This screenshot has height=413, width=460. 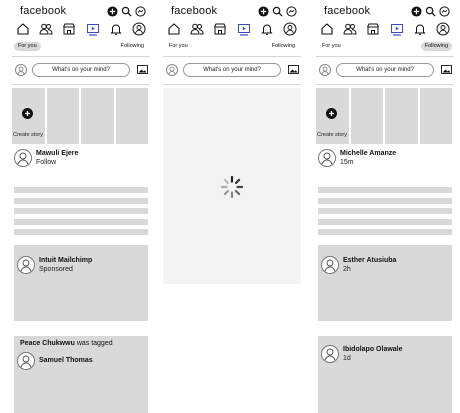 I want to click on post-time: 2h, so click(x=347, y=269).